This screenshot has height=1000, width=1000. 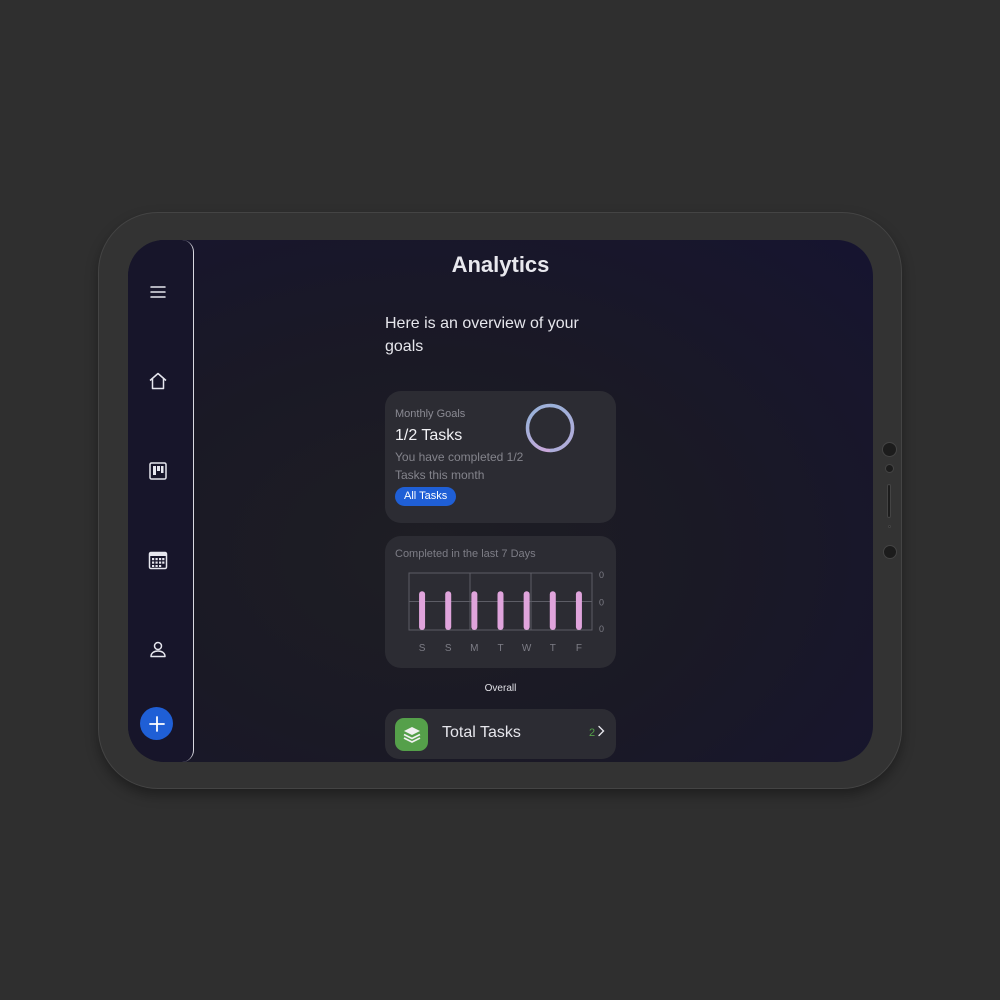 What do you see at coordinates (550, 428) in the screenshot?
I see `progress-ring` at bounding box center [550, 428].